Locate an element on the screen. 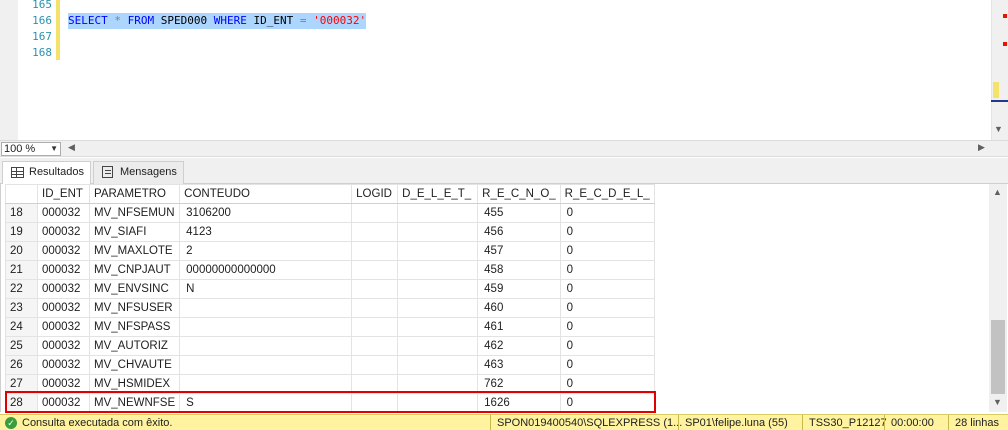 Image resolution: width=1008 pixels, height=430 pixels. editor-vertical-scrollbar is located at coordinates (999, 70).